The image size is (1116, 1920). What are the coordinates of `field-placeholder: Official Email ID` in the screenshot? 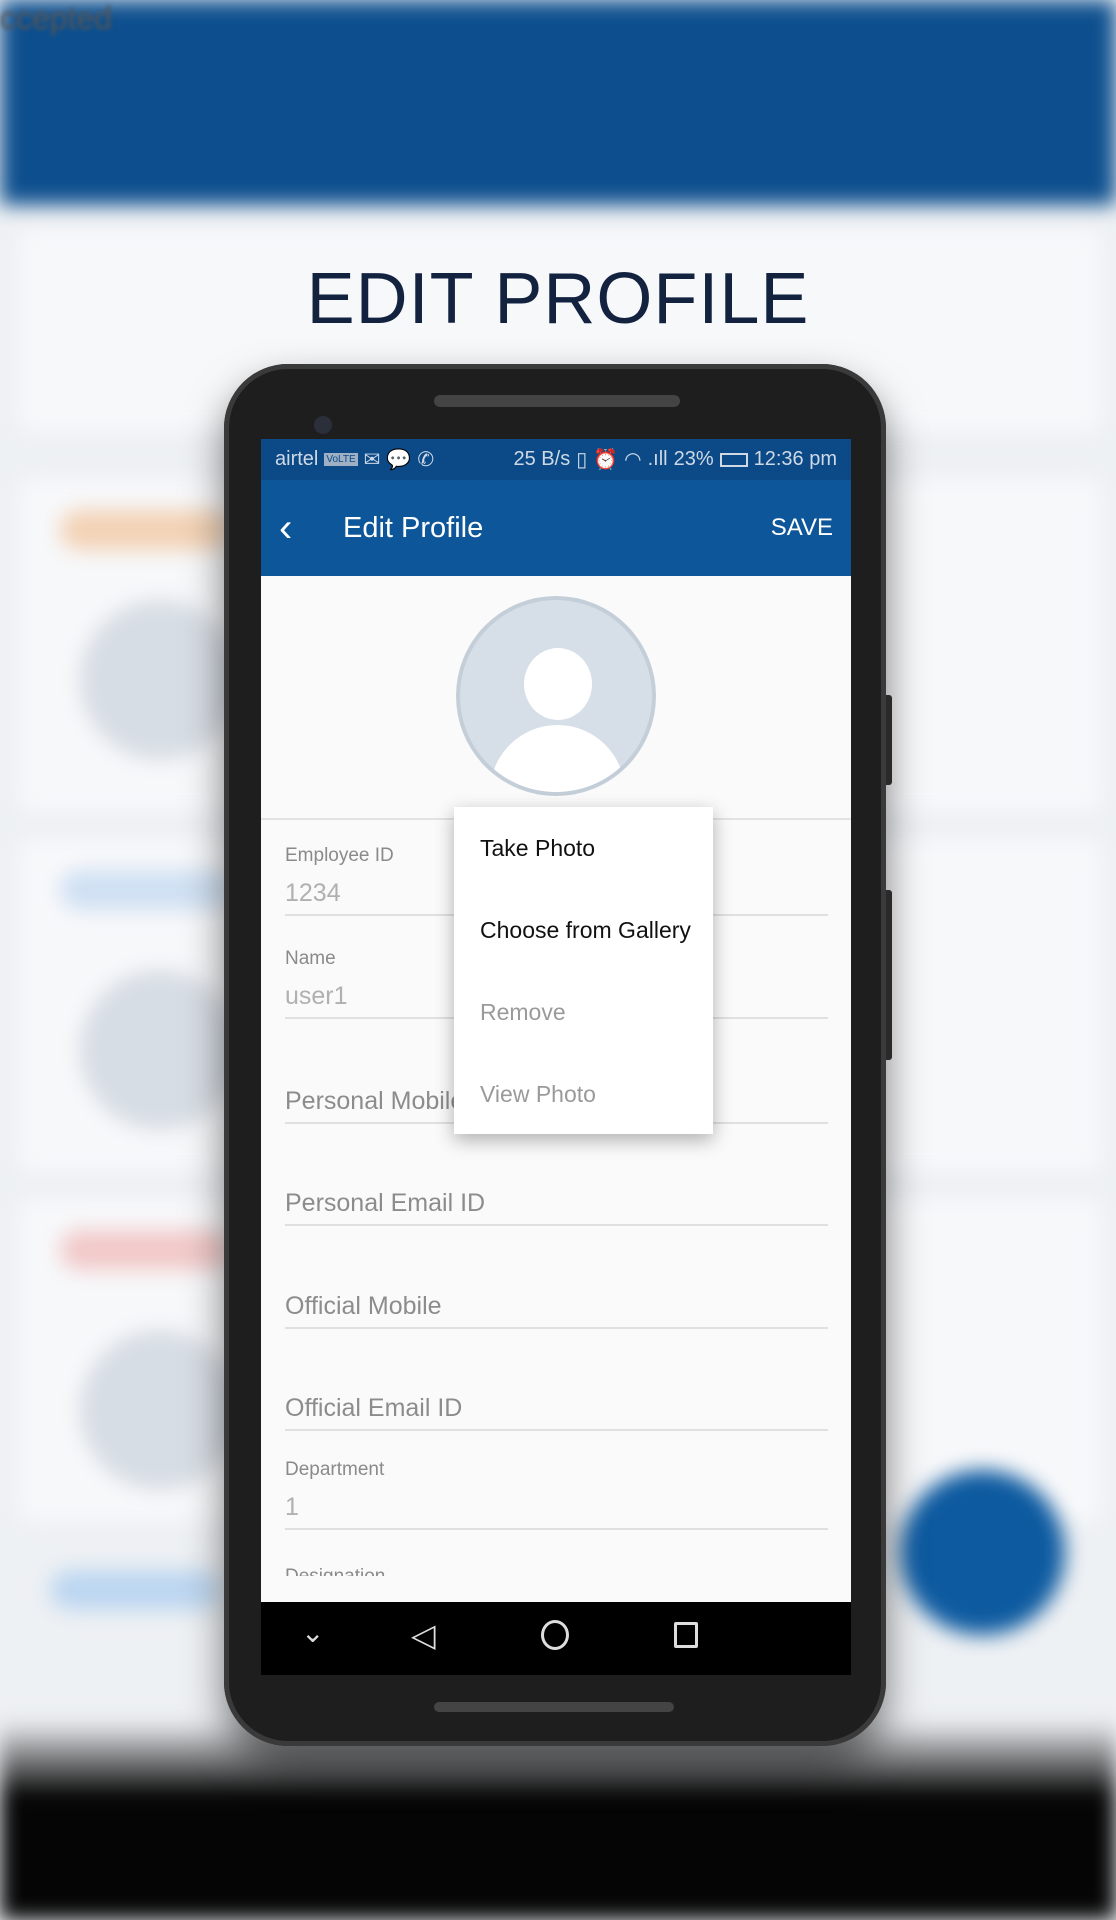 It's located at (374, 1408).